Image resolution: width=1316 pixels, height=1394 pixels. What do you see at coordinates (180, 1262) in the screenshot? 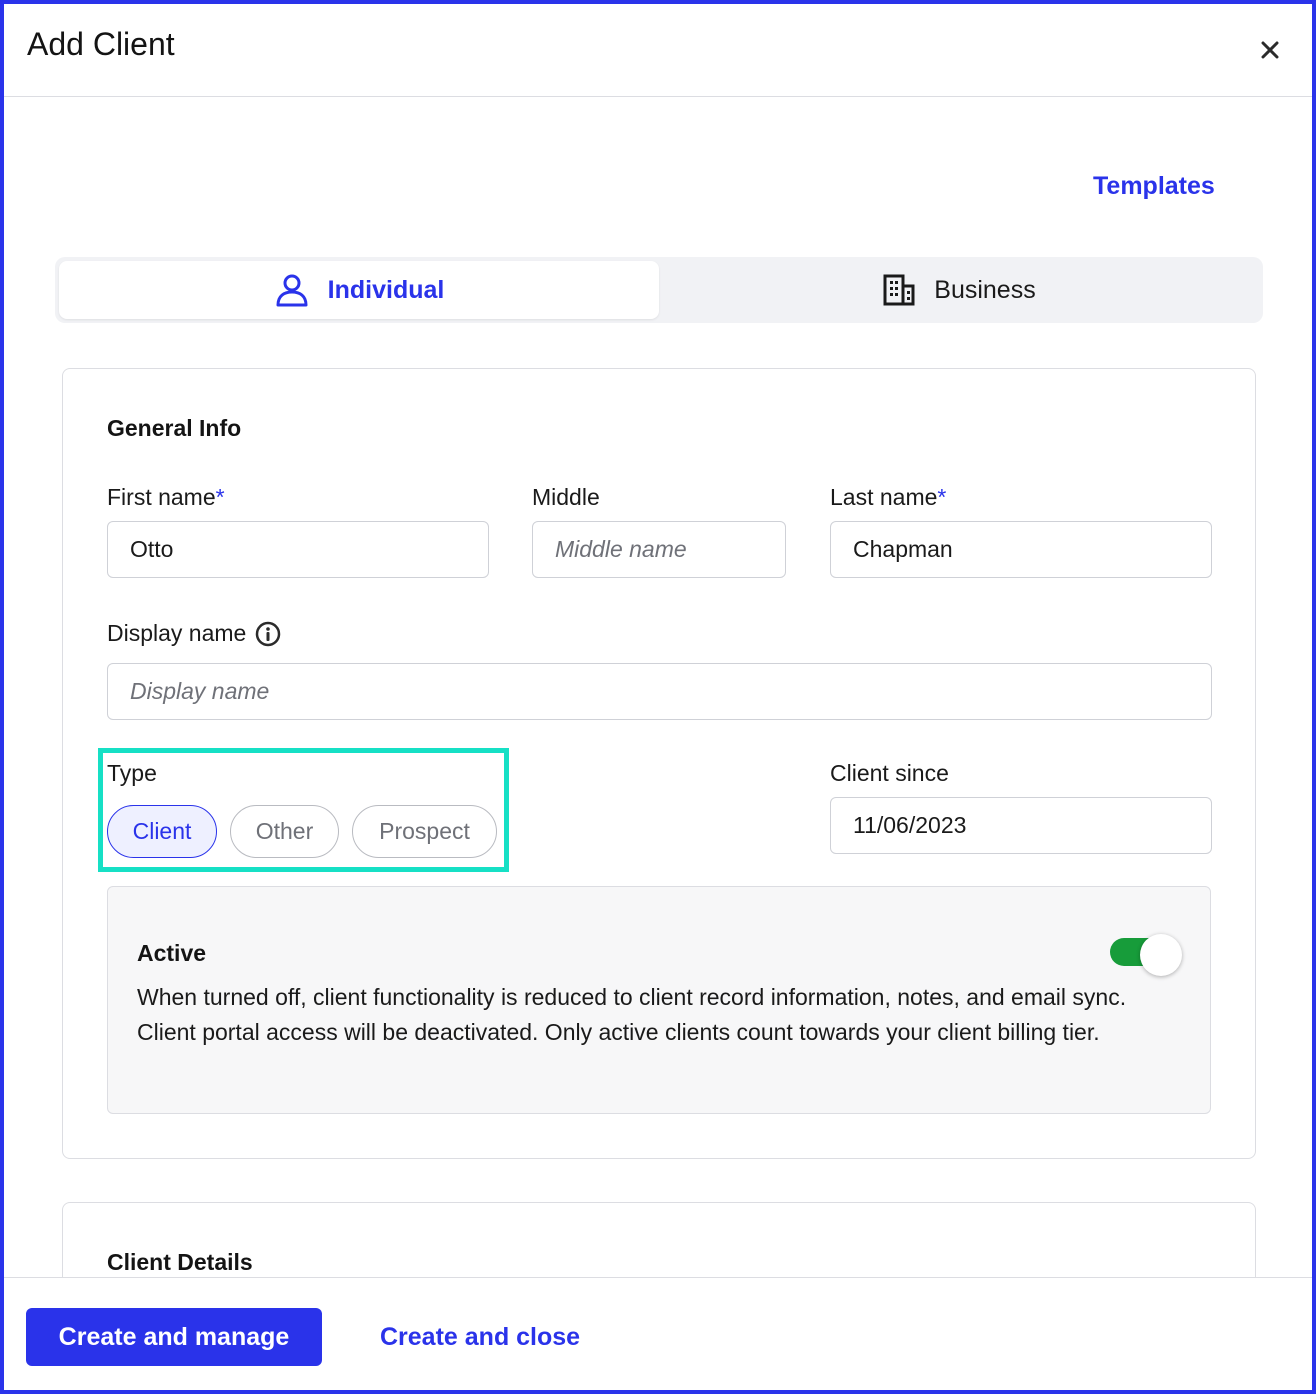
I see `client-details-title: Client Details` at bounding box center [180, 1262].